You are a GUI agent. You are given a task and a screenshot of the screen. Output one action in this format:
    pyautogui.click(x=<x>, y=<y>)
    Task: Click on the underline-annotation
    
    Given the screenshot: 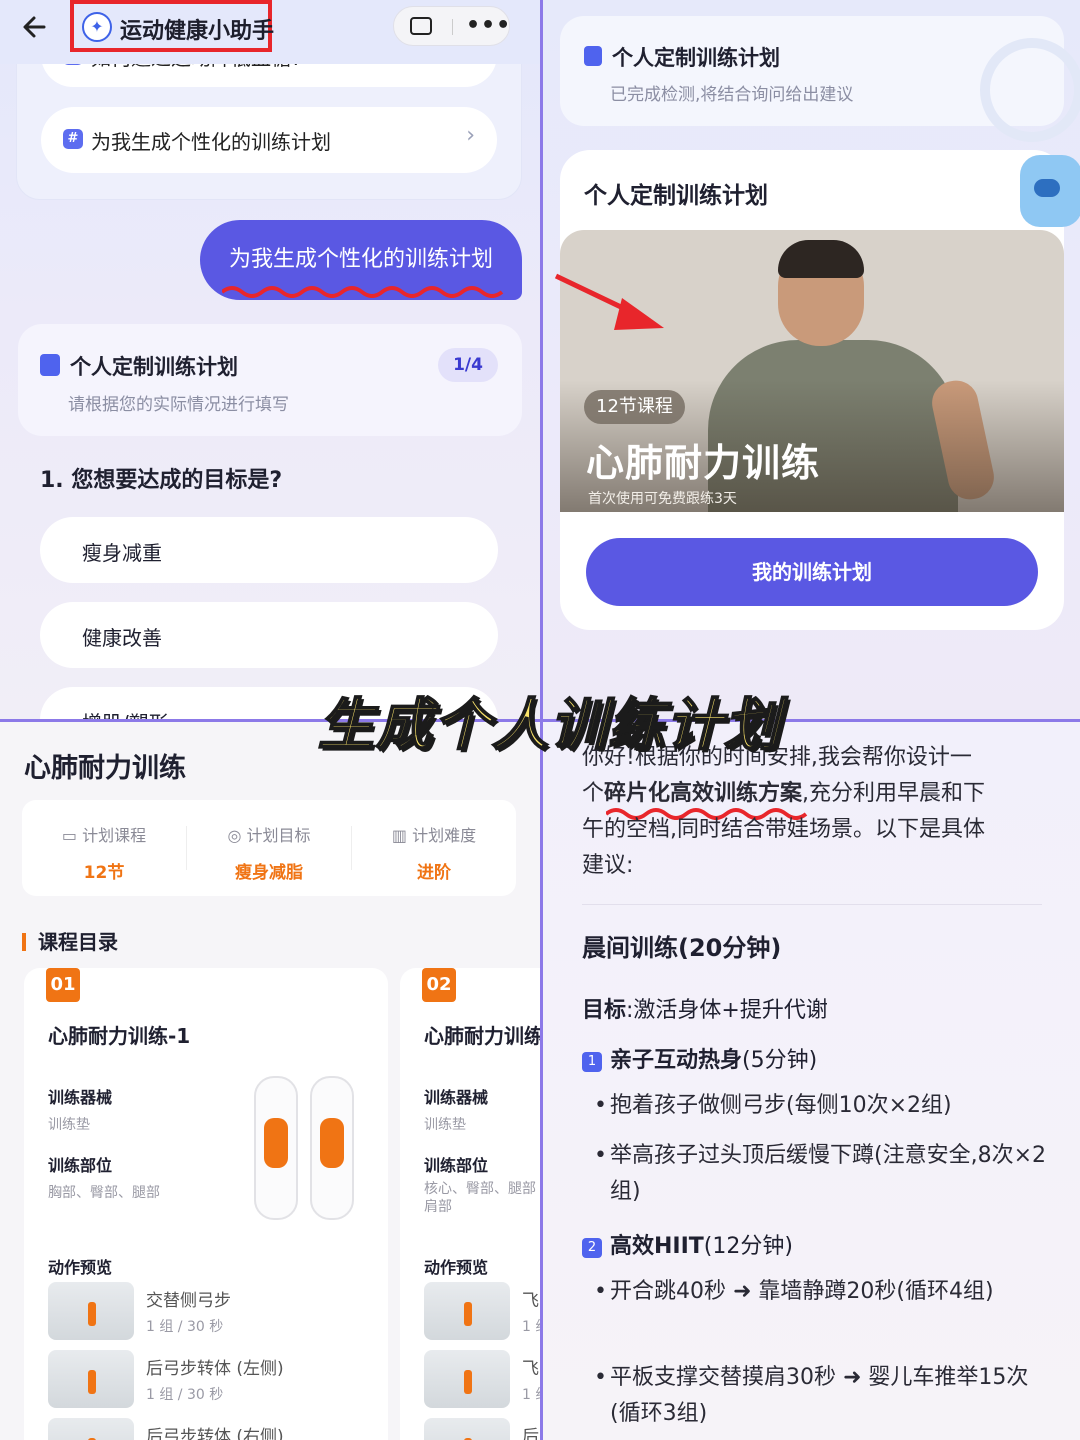 What is the action you would take?
    pyautogui.click(x=363, y=292)
    